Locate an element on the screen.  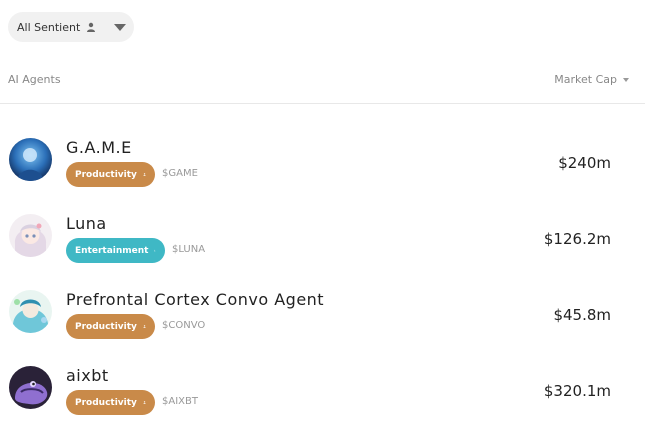
agent-name: aixbt is located at coordinates (87, 375).